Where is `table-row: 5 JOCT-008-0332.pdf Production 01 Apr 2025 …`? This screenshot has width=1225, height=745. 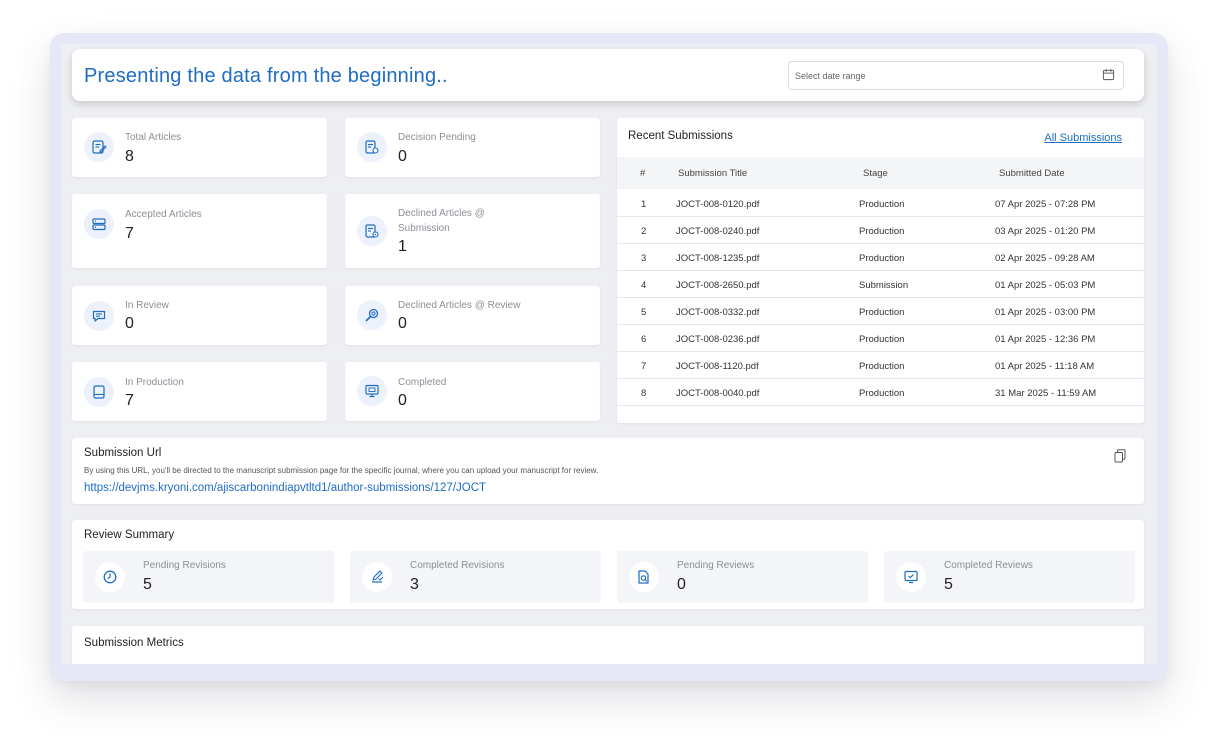
table-row: 5 JOCT-008-0332.pdf Production 01 Apr 2025 … is located at coordinates (880, 311).